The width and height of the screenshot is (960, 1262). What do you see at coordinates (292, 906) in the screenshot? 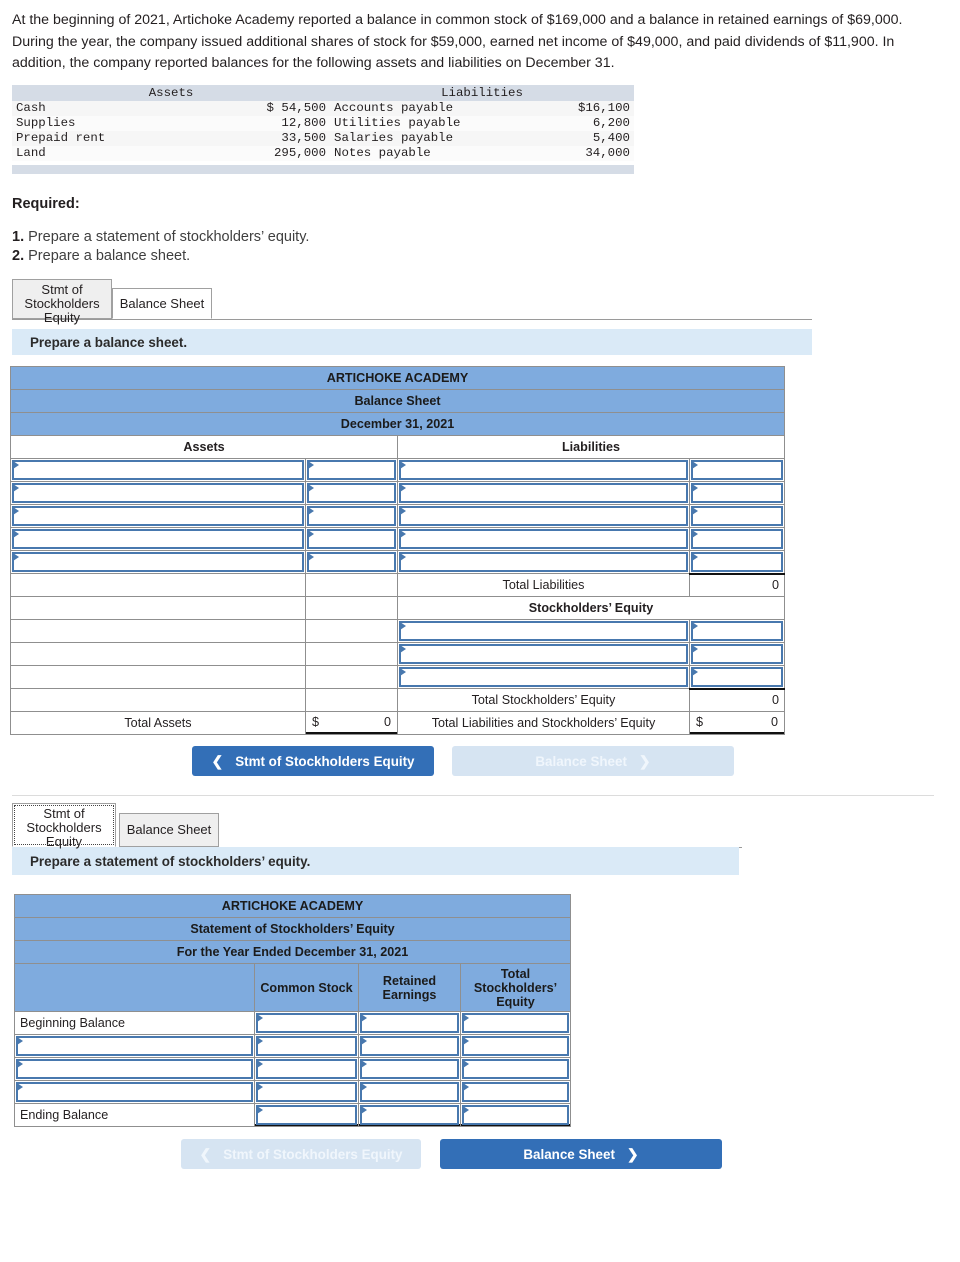
I see `table-row: ARTICHOKE ACADEMY` at bounding box center [292, 906].